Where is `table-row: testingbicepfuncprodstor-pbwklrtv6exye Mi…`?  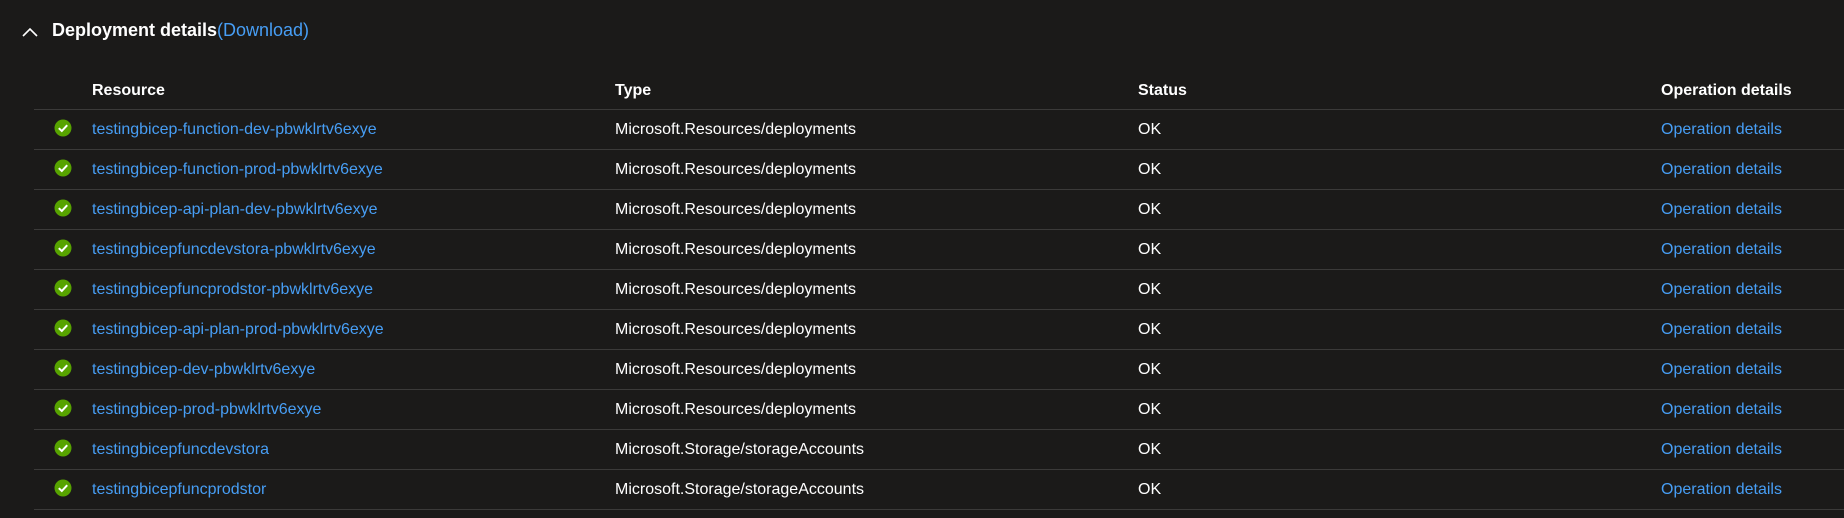
table-row: testingbicepfuncprodstor-pbwklrtv6exye Mi… is located at coordinates (939, 290).